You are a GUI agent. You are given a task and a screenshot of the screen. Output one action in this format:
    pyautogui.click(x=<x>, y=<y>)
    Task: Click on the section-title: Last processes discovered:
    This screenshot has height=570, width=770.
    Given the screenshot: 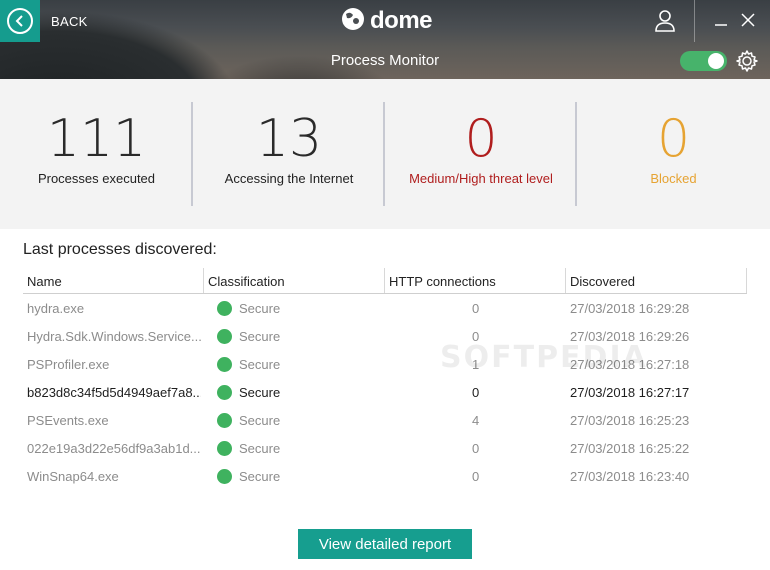 What is the action you would take?
    pyautogui.click(x=120, y=249)
    